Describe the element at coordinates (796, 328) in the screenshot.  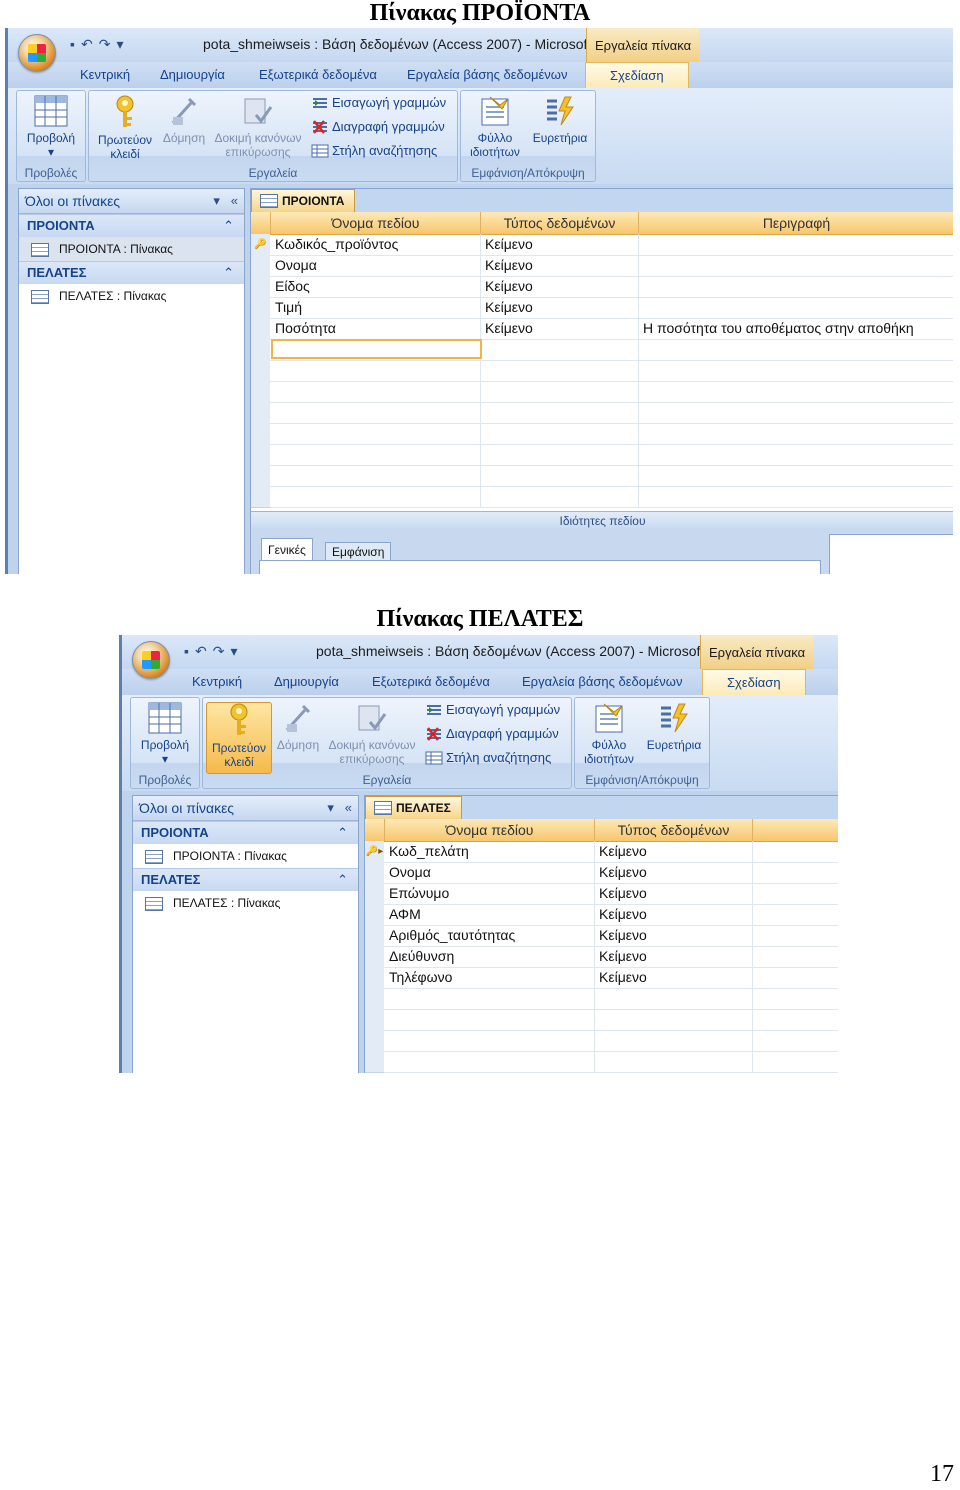
I see `description-cell: Η ποσότητα του αποθέματος στην αποθήκη` at that location.